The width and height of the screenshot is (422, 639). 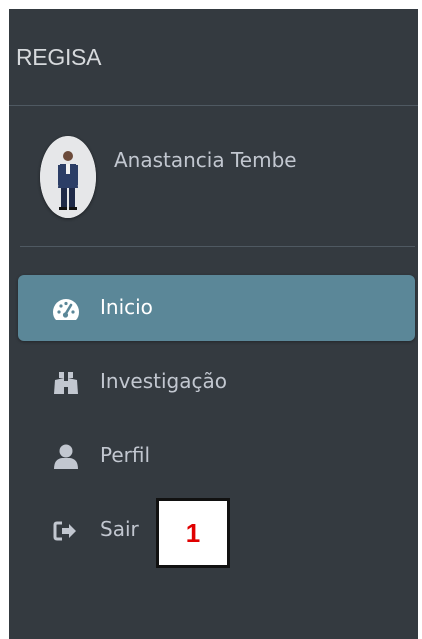 I want to click on user-icon, so click(x=66, y=457).